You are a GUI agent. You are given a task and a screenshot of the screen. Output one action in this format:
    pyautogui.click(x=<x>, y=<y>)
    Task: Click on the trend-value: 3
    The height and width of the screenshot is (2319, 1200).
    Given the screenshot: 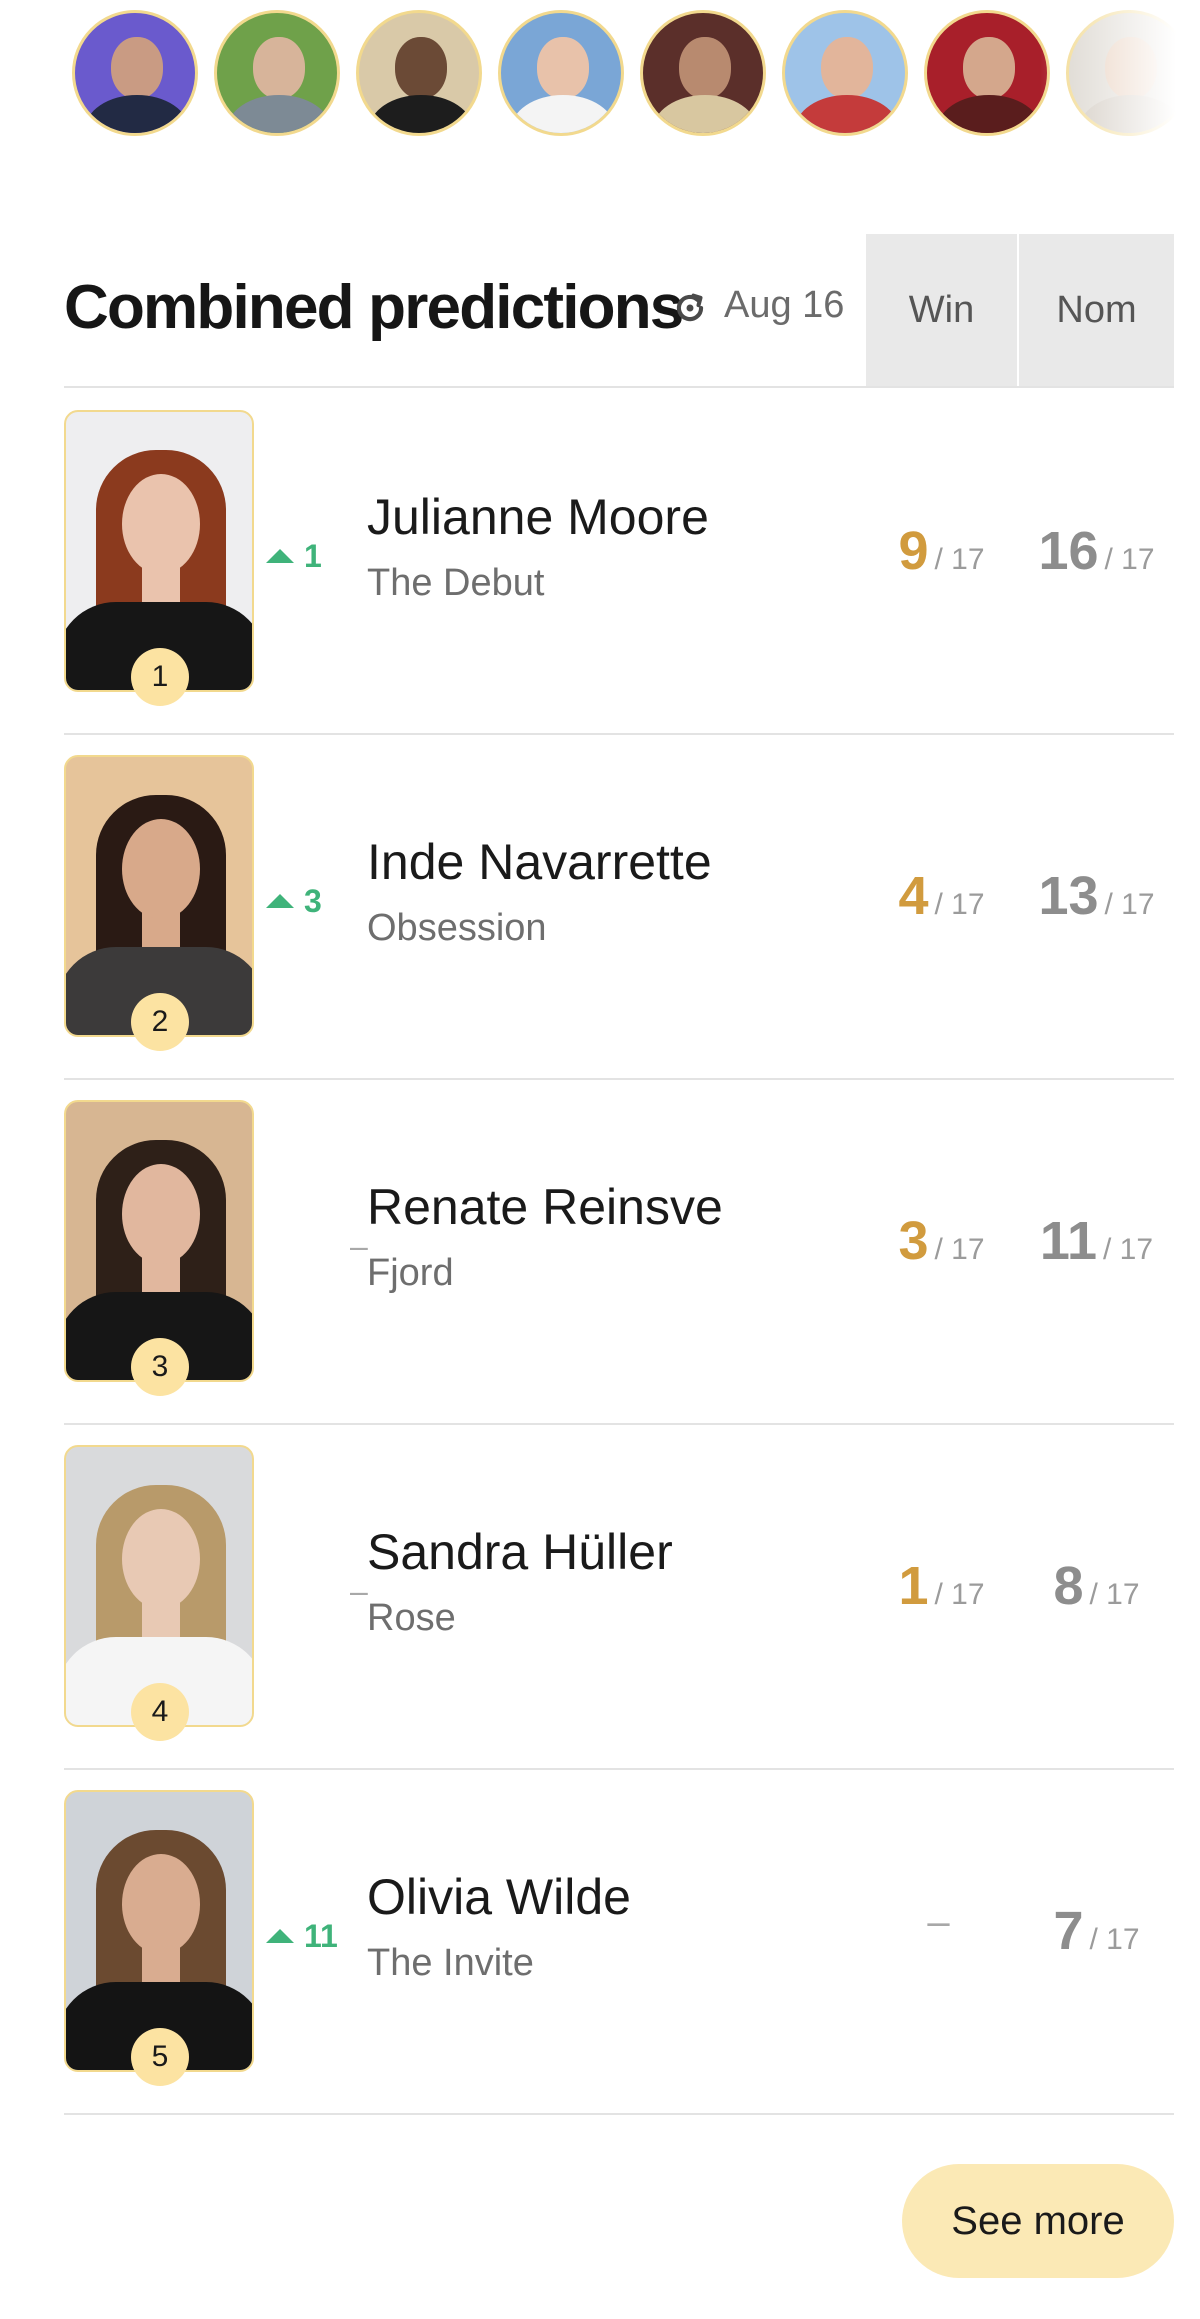 What is the action you would take?
    pyautogui.click(x=313, y=900)
    